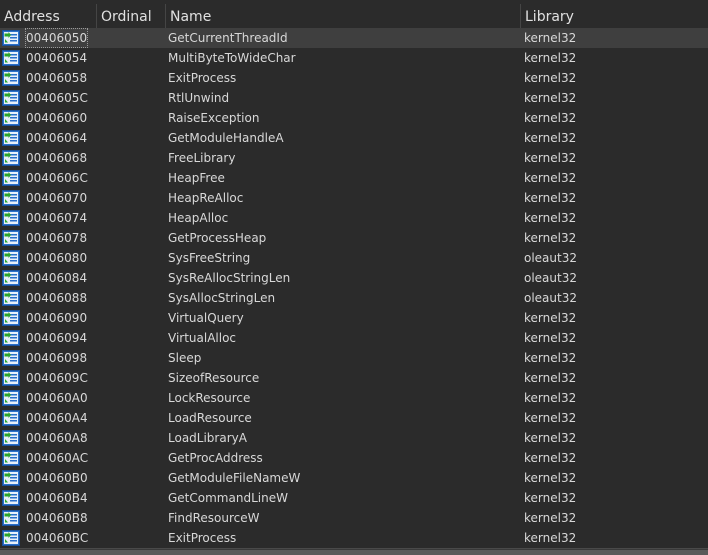 The height and width of the screenshot is (555, 708). What do you see at coordinates (206, 198) in the screenshot?
I see `function-name-cell: HeapReAlloc` at bounding box center [206, 198].